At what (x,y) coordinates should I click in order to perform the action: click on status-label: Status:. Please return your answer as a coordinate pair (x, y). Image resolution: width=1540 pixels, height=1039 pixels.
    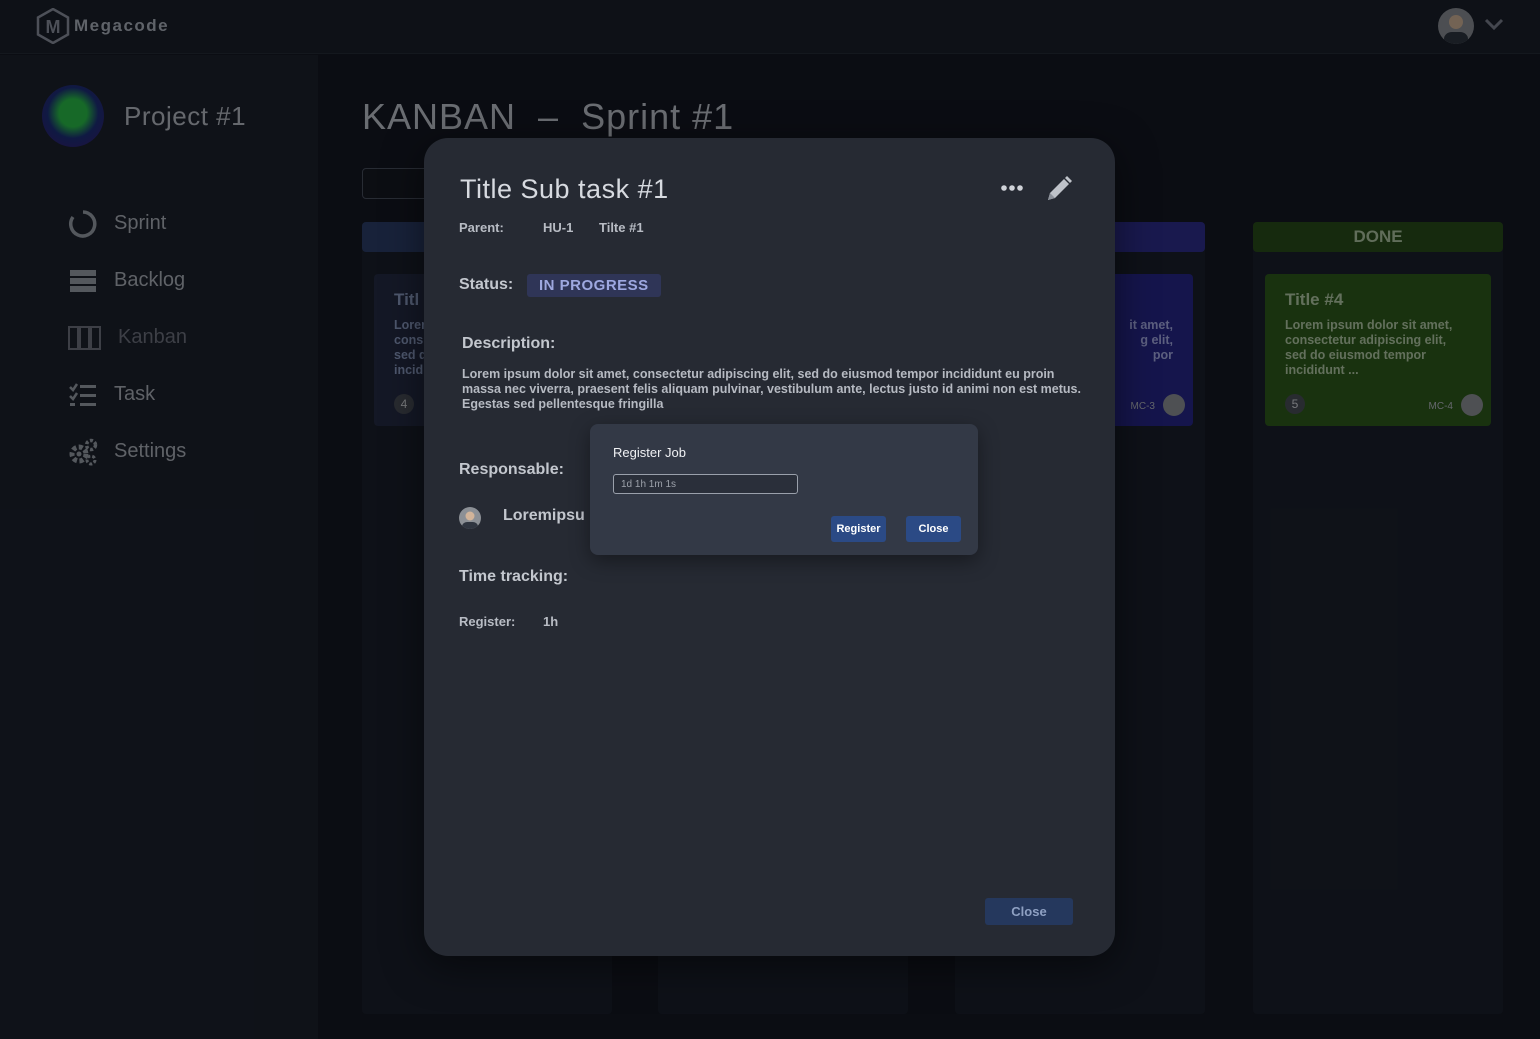
    Looking at the image, I should click on (486, 284).